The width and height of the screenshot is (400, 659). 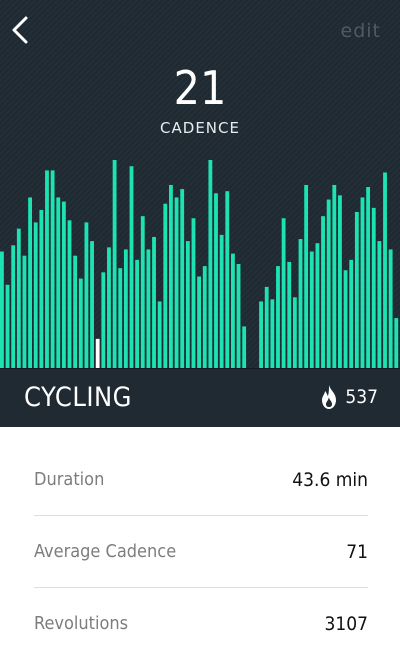 I want to click on stat-row-average-cadence: Average Cadence 71, so click(x=201, y=552).